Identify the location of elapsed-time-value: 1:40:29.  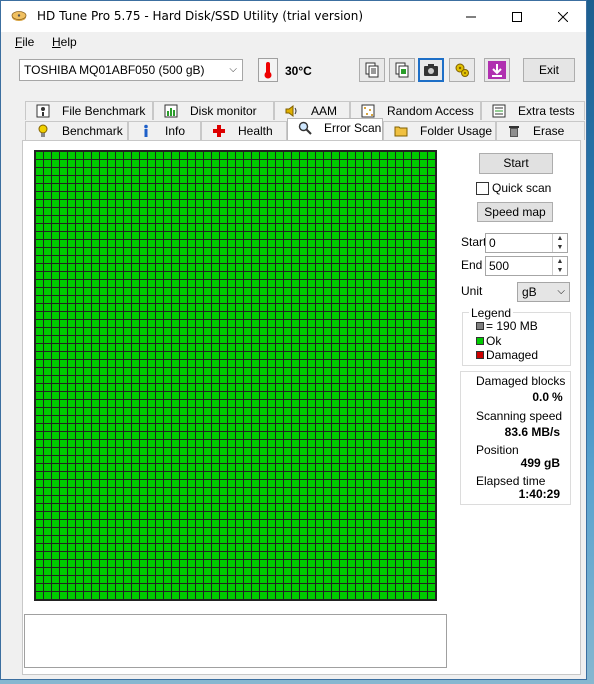
(539, 494).